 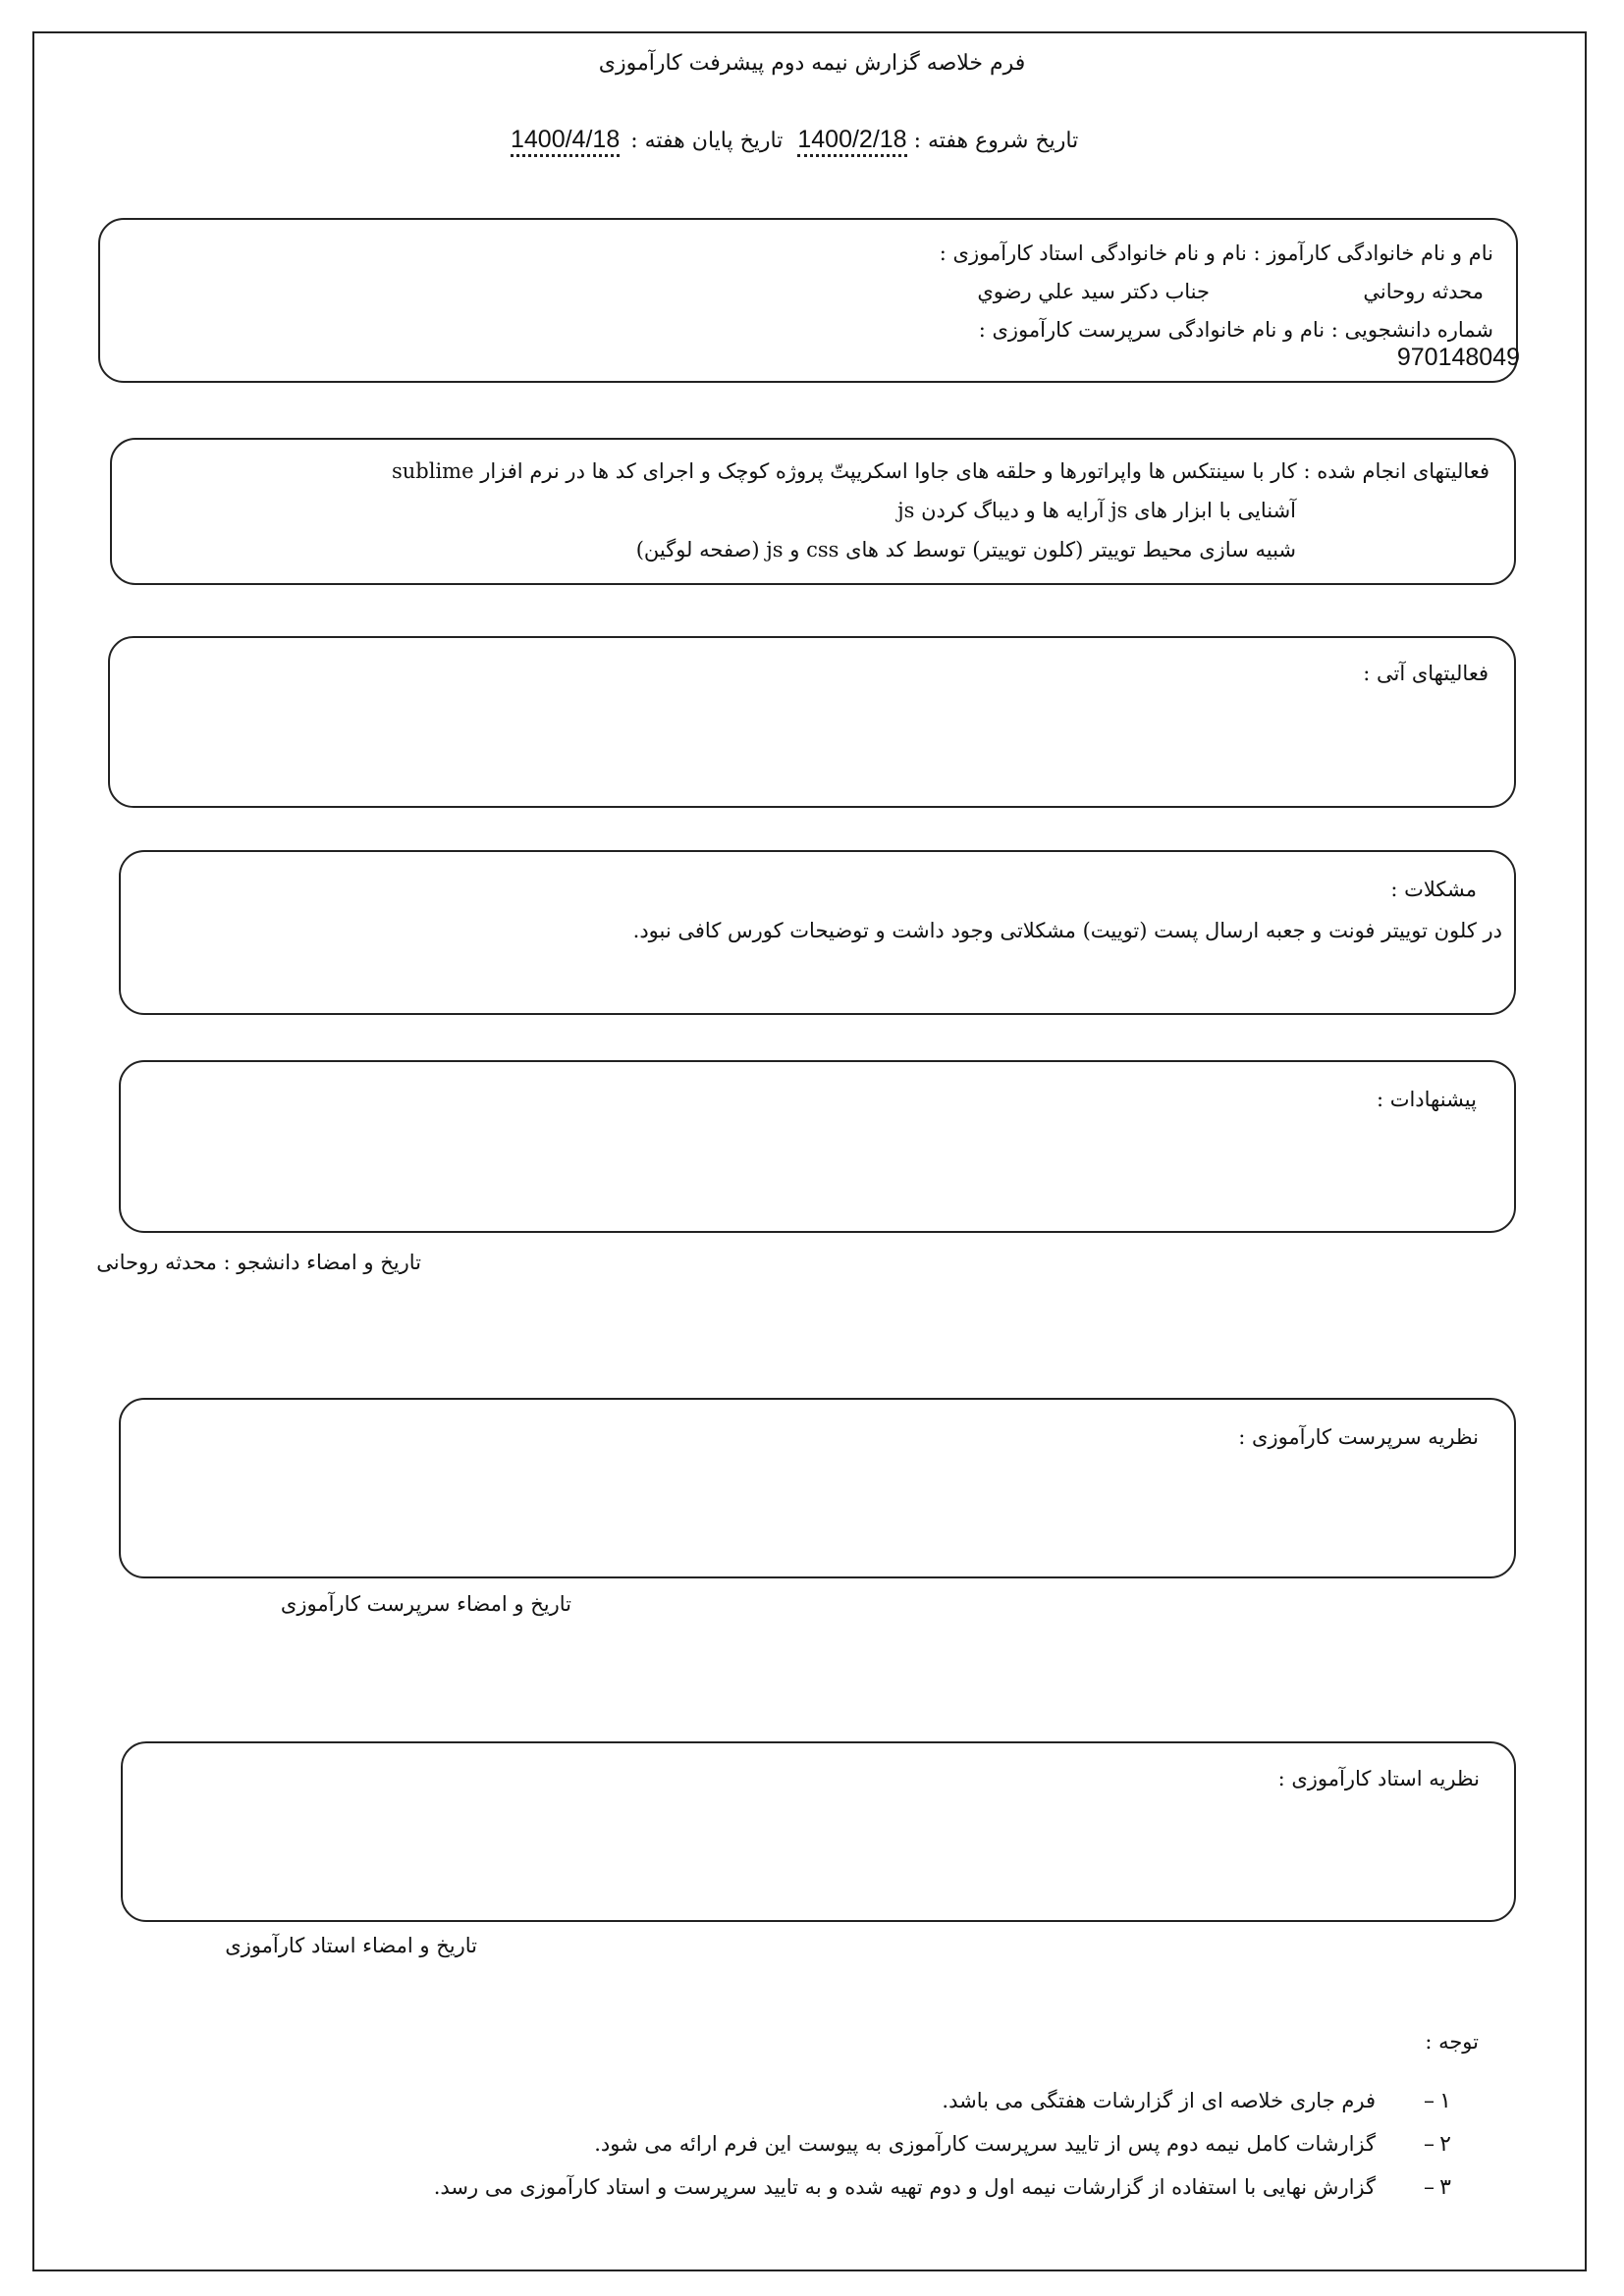 I want to click on supervisor-signature: تاریخ و امضاء سرپرست کارآموزی, so click(x=425, y=1604).